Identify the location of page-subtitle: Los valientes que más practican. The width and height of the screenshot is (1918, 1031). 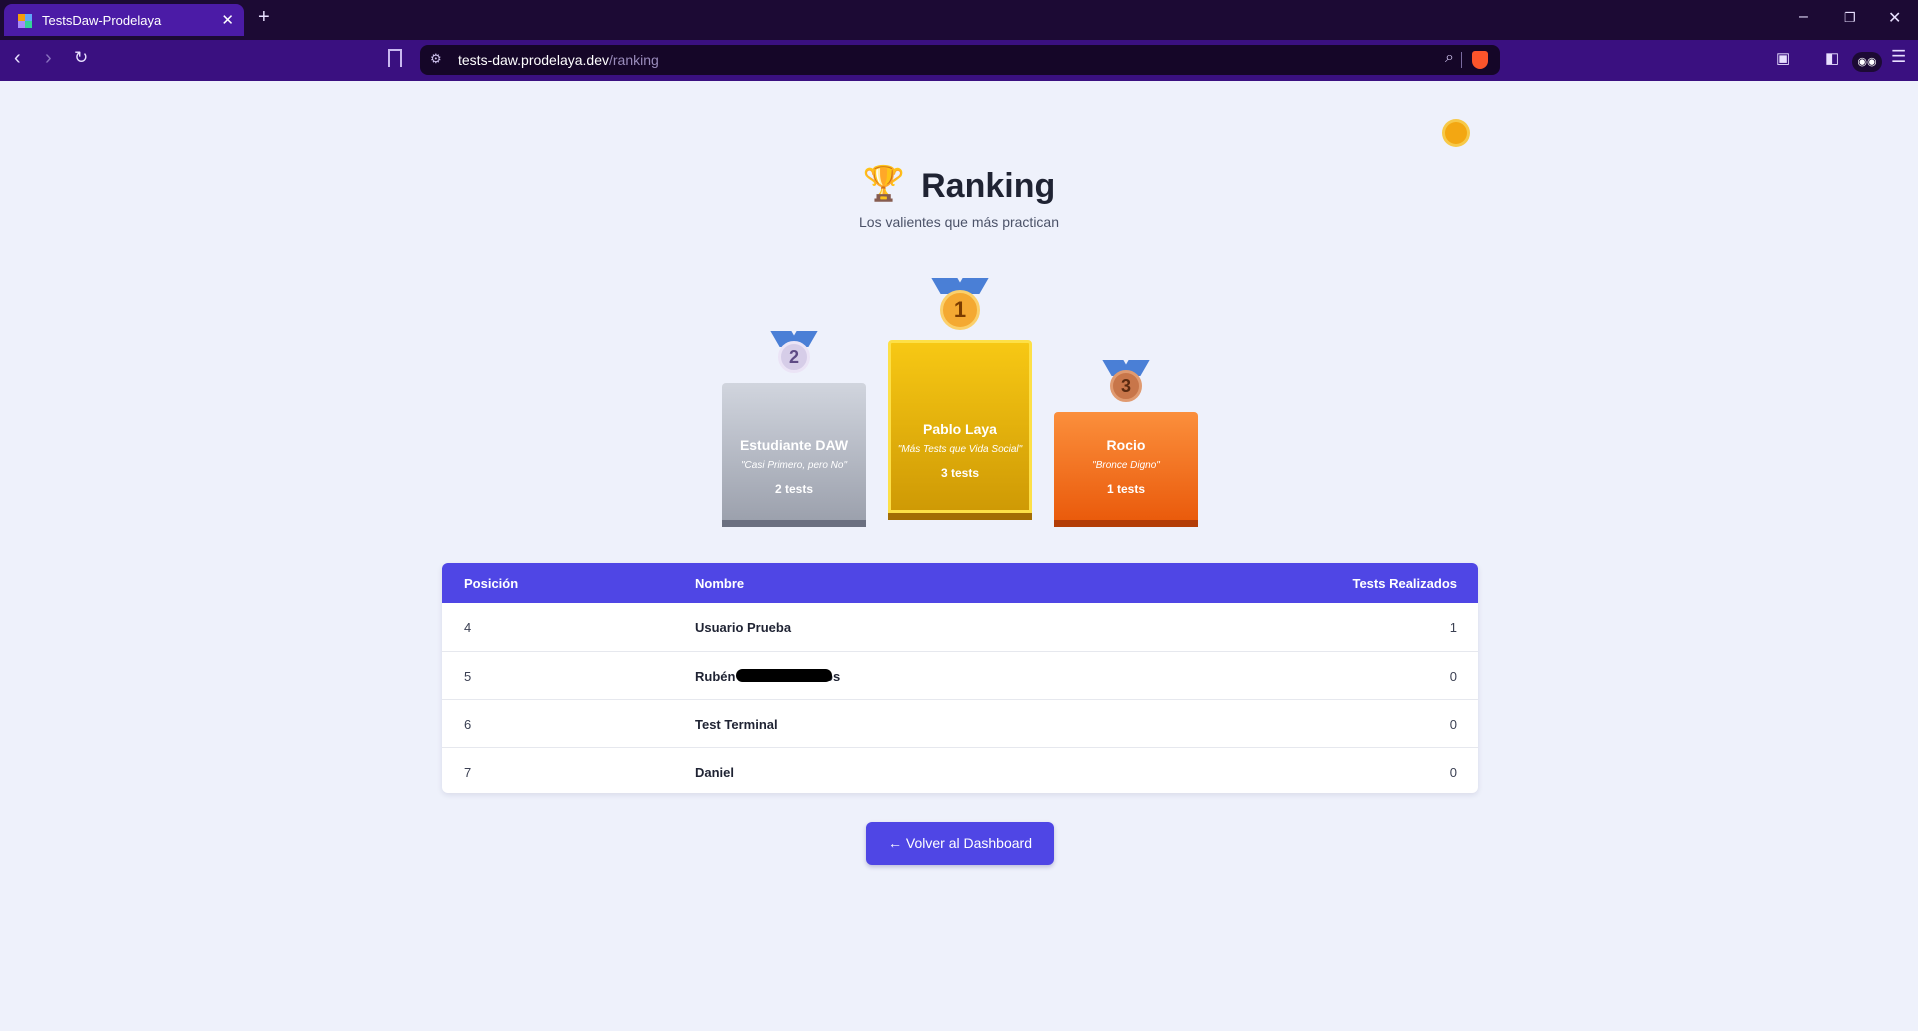
(959, 222).